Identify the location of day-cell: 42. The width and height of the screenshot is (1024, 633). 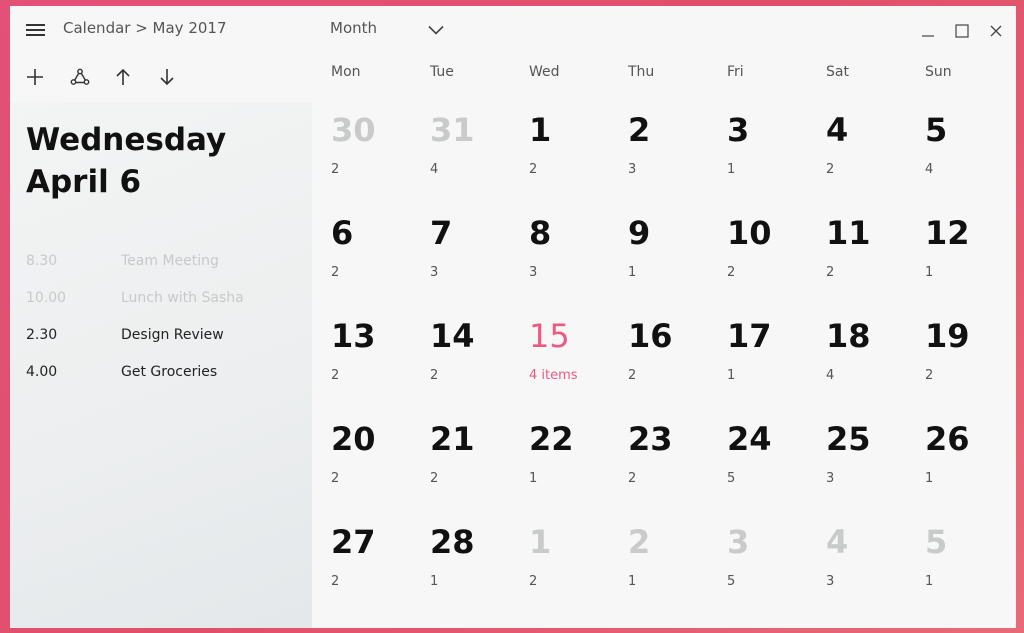
(866, 143).